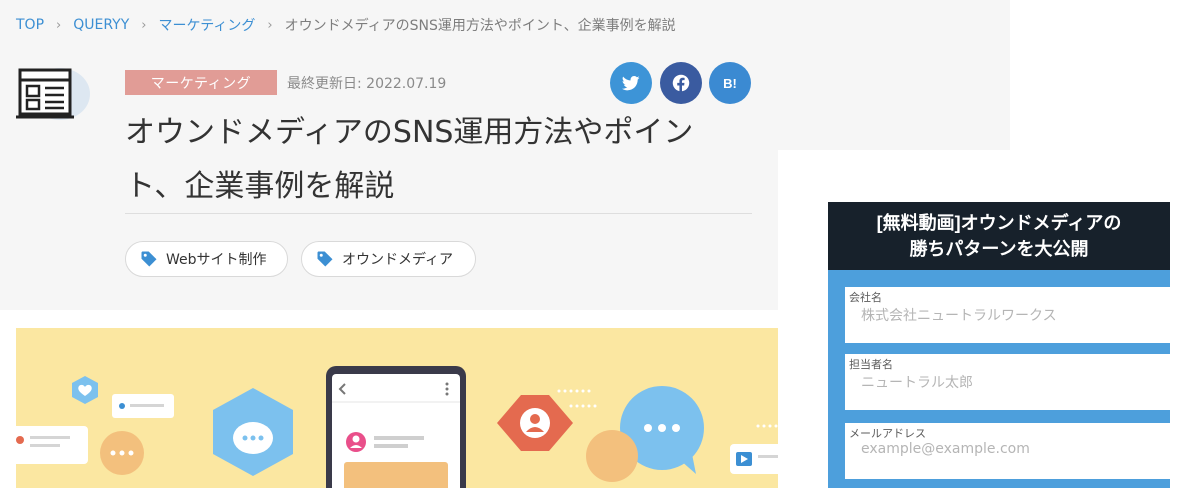 The height and width of the screenshot is (488, 1200). I want to click on form-header-line2: 勝ちパターンを大公開, so click(999, 249).